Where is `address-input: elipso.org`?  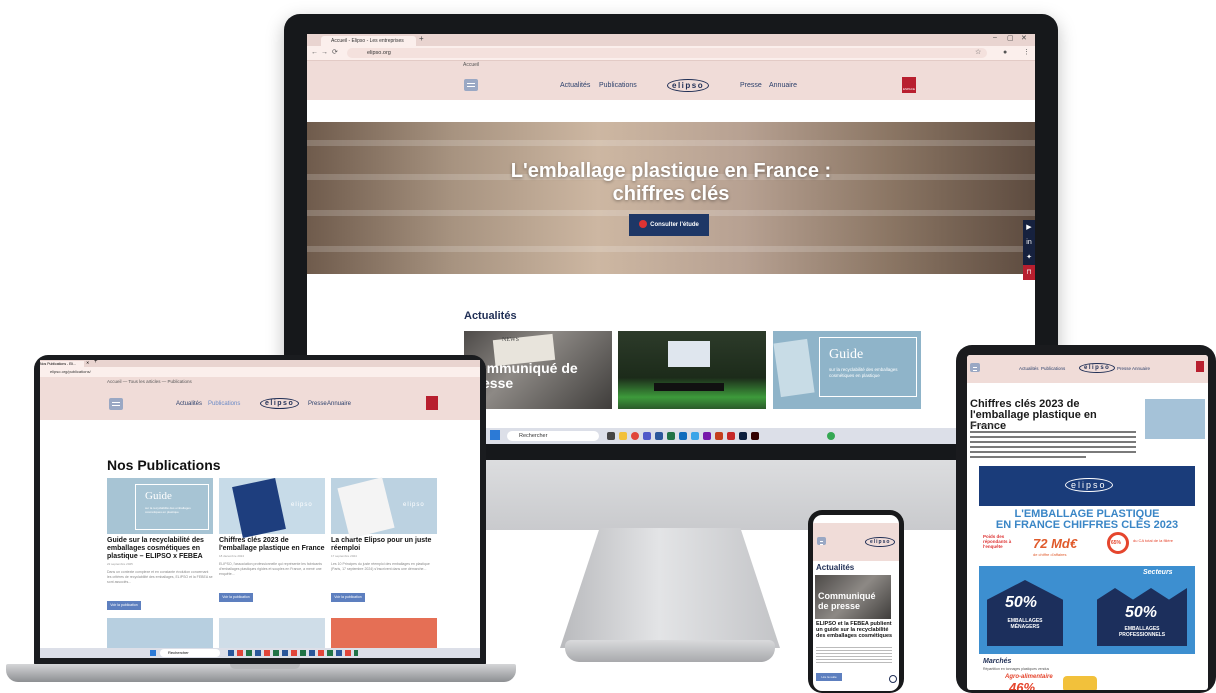
address-input: elipso.org is located at coordinates (667, 53).